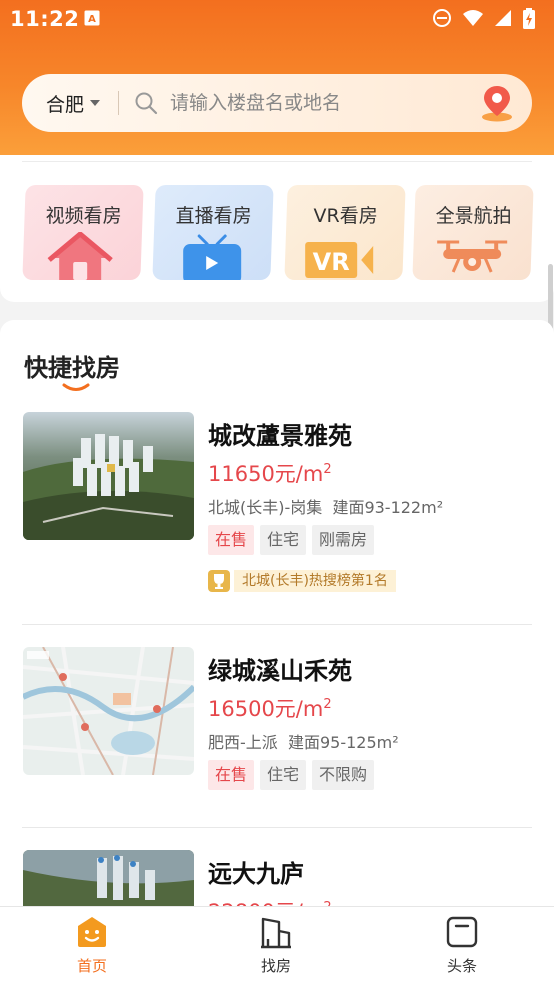  Describe the element at coordinates (212, 256) in the screenshot. I see `tv-icon` at that location.